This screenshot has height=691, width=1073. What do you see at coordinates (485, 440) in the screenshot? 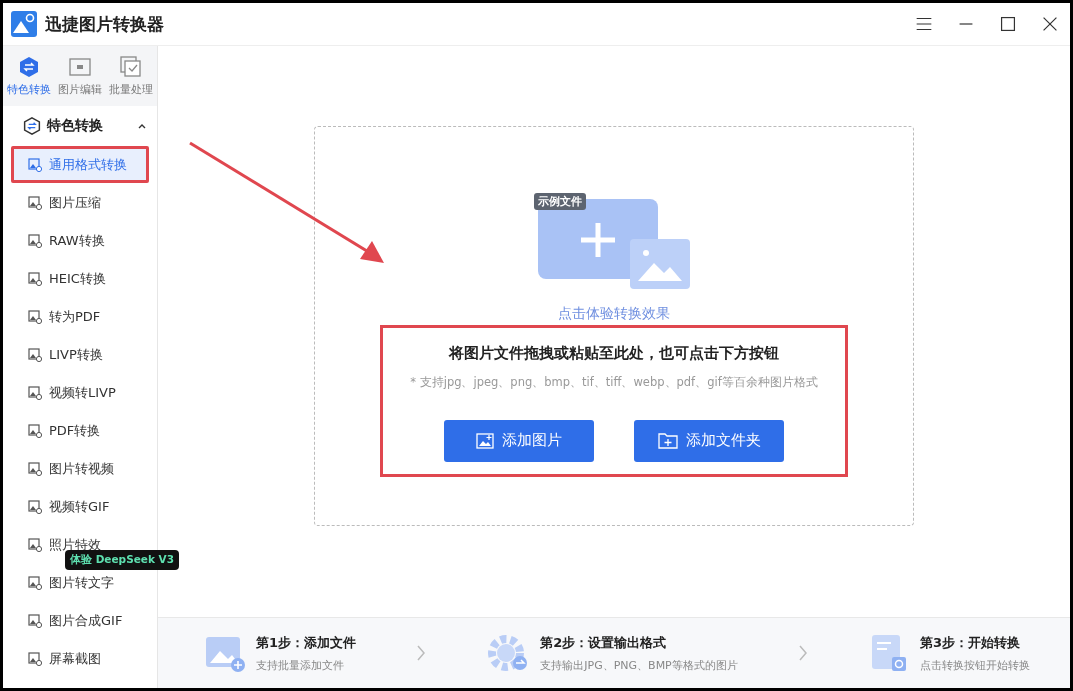
I see `add-image-icon` at bounding box center [485, 440].